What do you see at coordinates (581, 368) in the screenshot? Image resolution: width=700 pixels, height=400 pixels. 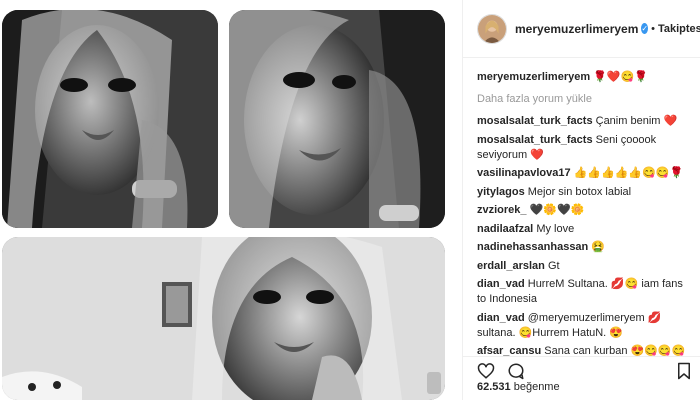 I see `action-bar` at bounding box center [581, 368].